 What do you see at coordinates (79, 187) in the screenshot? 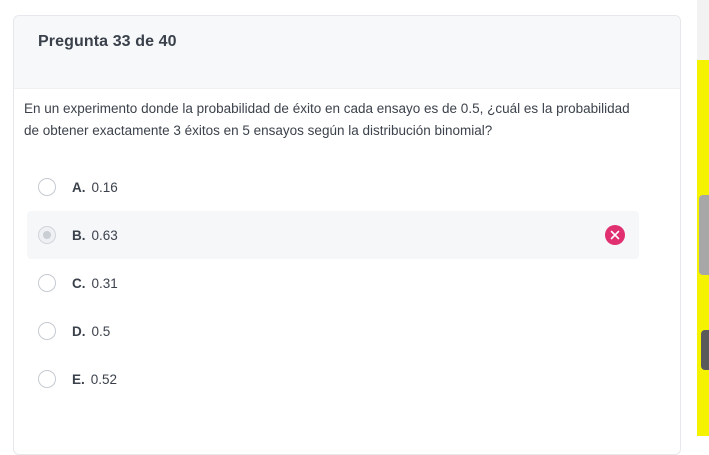
I see `option-letter: A.` at bounding box center [79, 187].